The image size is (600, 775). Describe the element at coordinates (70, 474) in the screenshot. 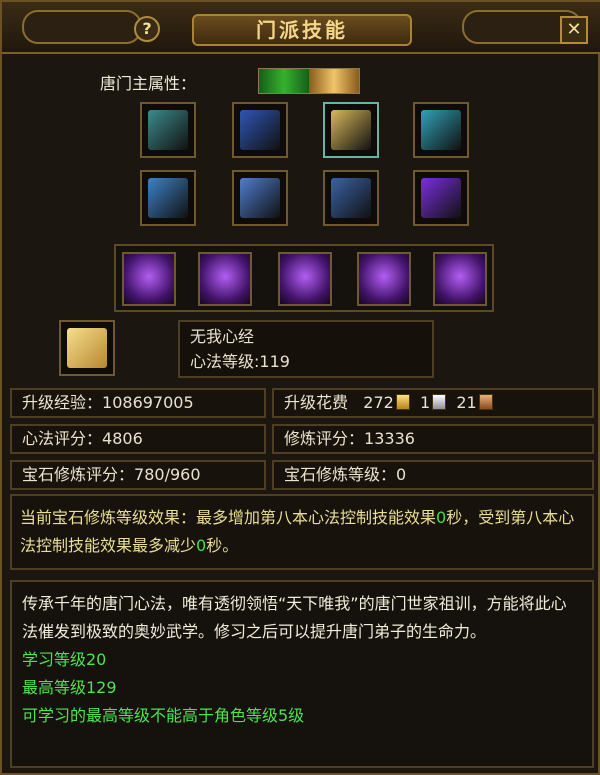

I see `gem-score-label: 宝石修炼评分` at that location.